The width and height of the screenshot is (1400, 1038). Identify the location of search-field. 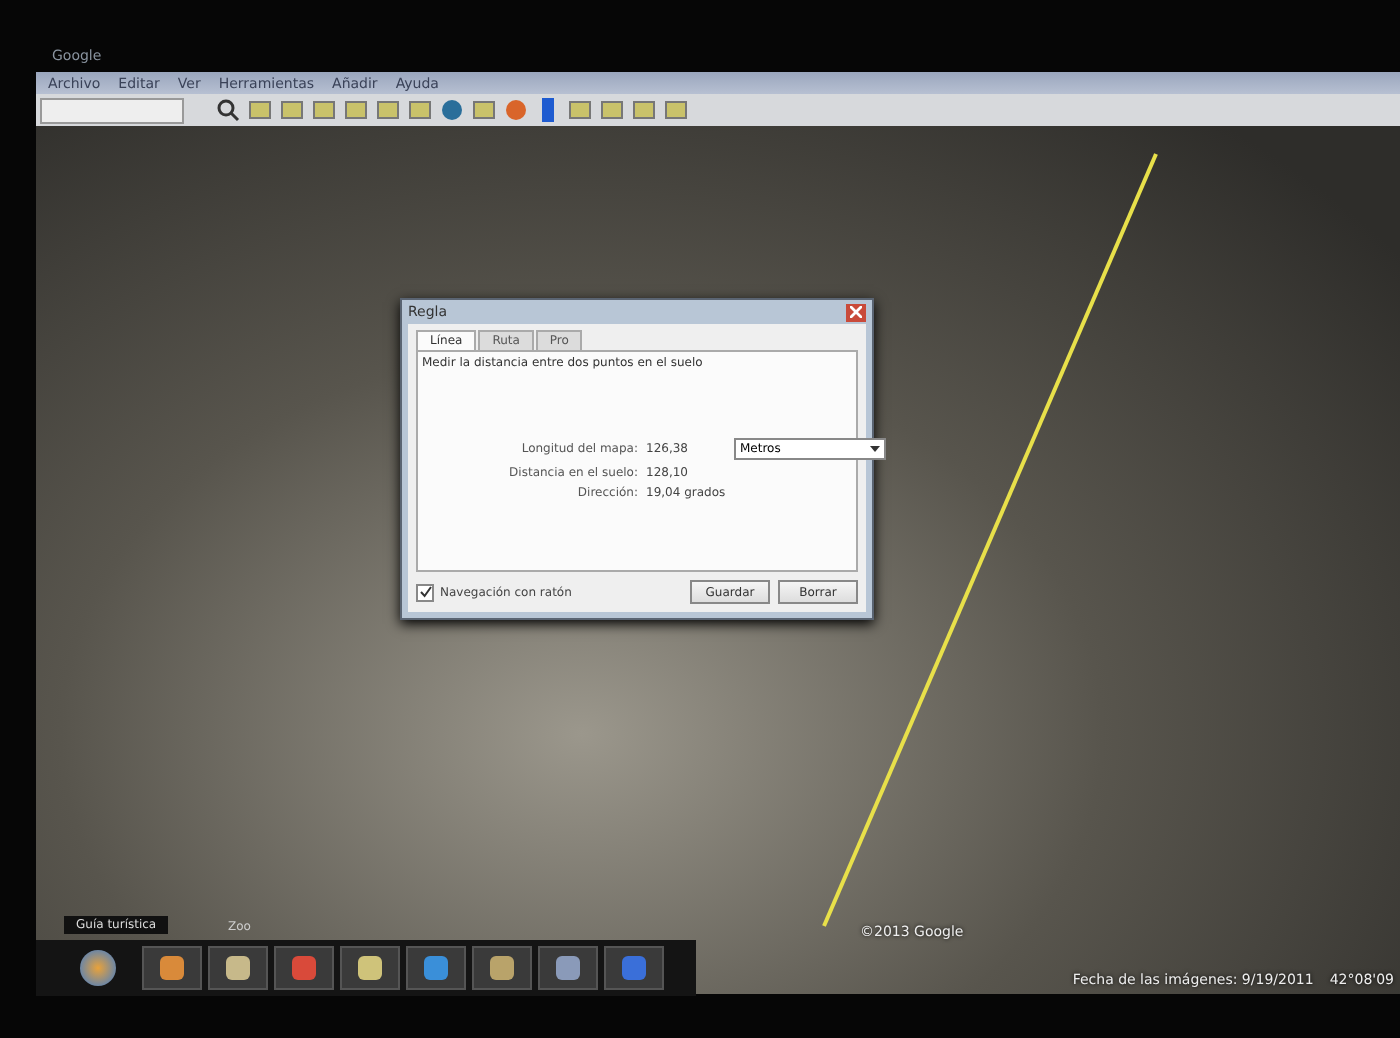
(112, 110).